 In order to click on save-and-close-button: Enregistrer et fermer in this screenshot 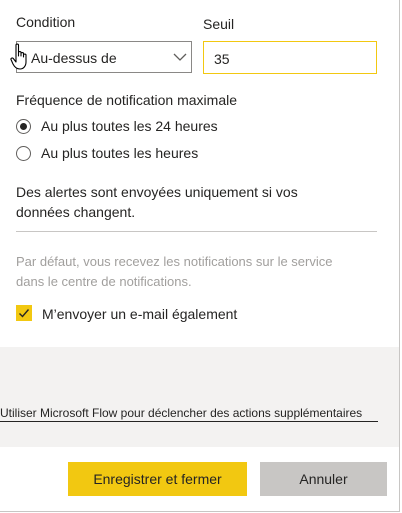, I will do `click(157, 479)`.